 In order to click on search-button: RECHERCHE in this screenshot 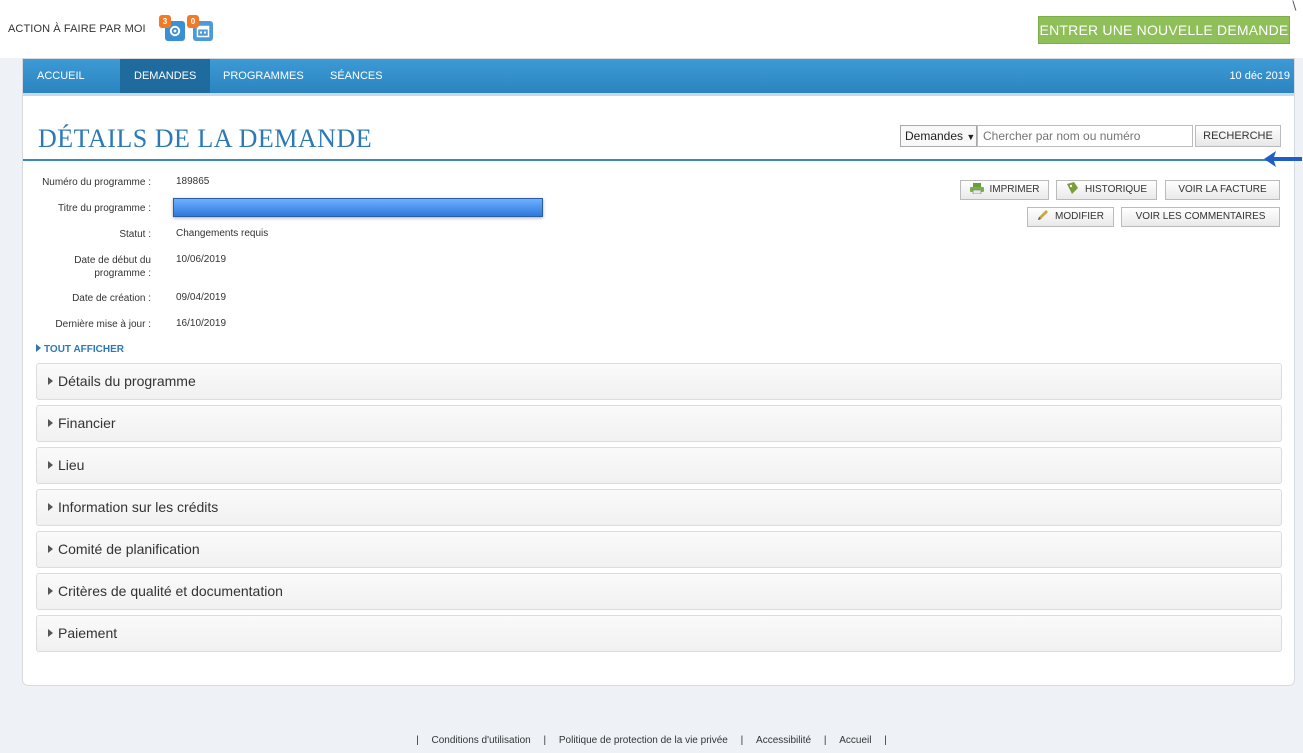, I will do `click(1238, 136)`.